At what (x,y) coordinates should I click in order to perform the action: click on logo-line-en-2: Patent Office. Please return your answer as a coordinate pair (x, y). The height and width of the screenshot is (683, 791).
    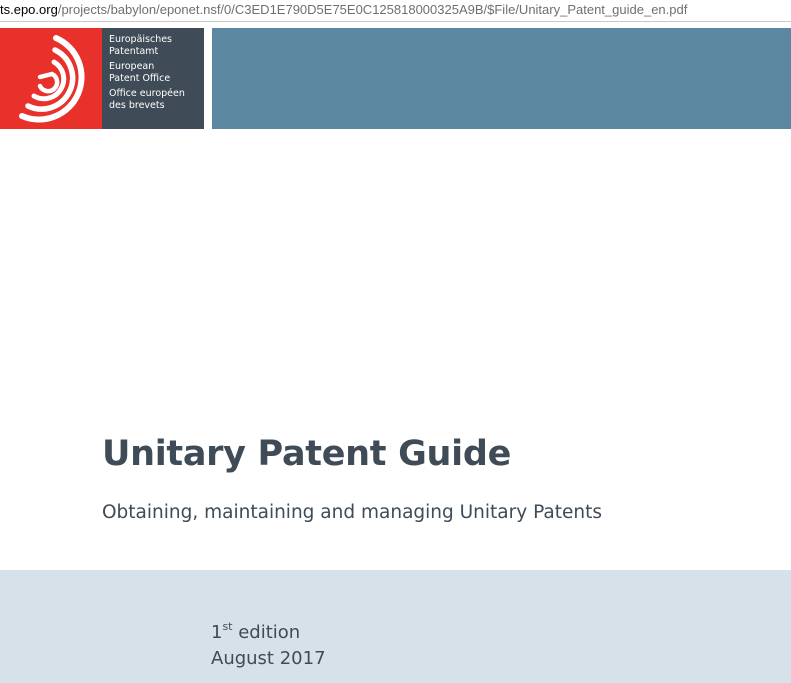
    Looking at the image, I should click on (140, 78).